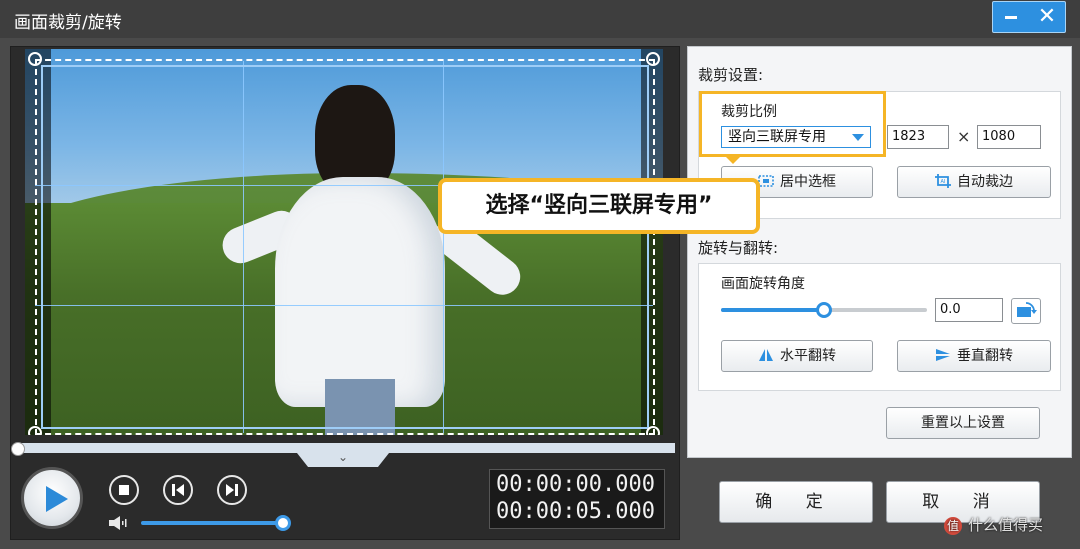 The image size is (1080, 549). Describe the element at coordinates (343, 457) in the screenshot. I see `chevron-down-icon: ⌄` at that location.